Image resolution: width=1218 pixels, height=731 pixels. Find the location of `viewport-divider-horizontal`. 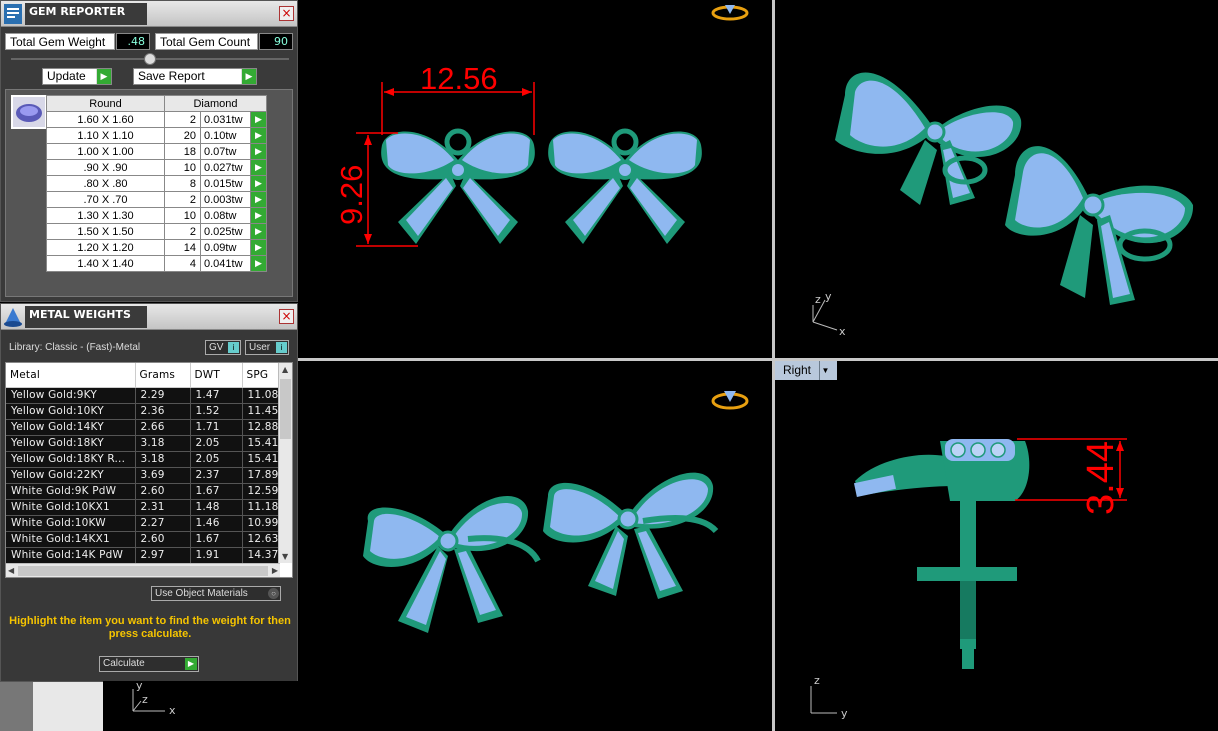

viewport-divider-horizontal is located at coordinates (758, 359).